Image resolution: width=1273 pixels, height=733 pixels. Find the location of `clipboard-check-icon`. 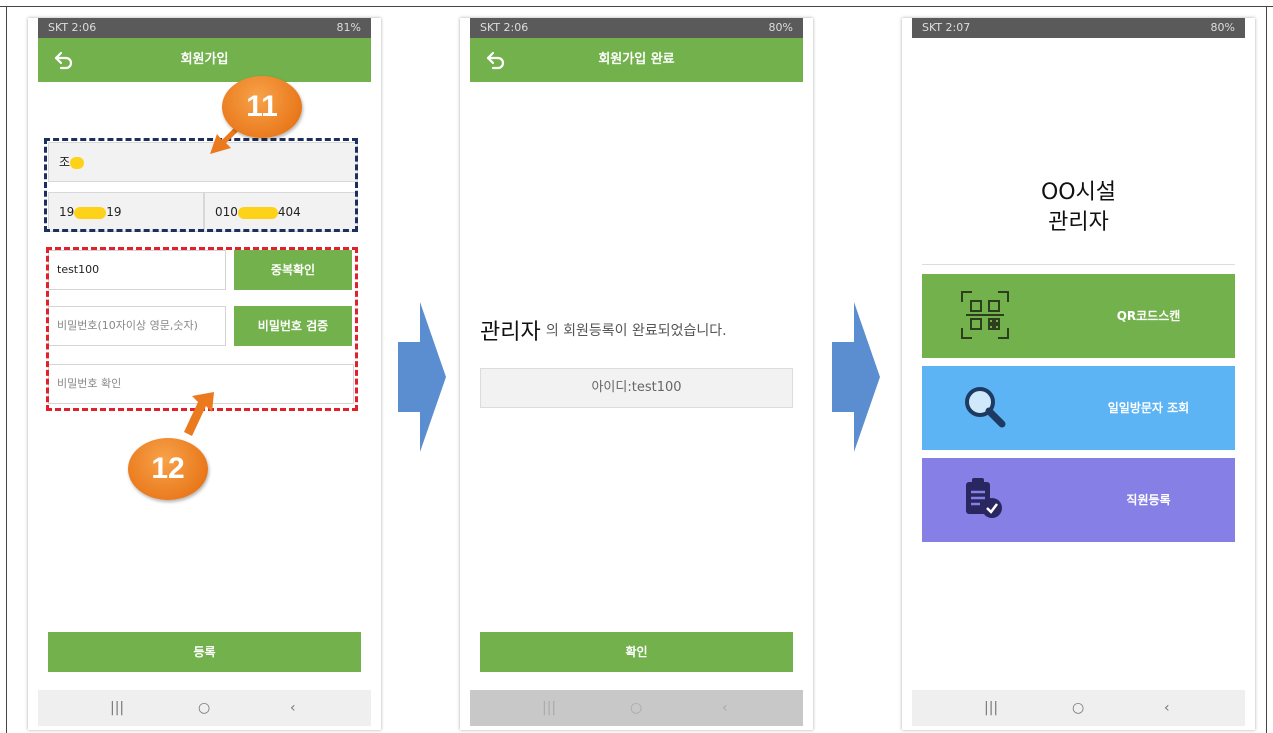

clipboard-check-icon is located at coordinates (984, 498).